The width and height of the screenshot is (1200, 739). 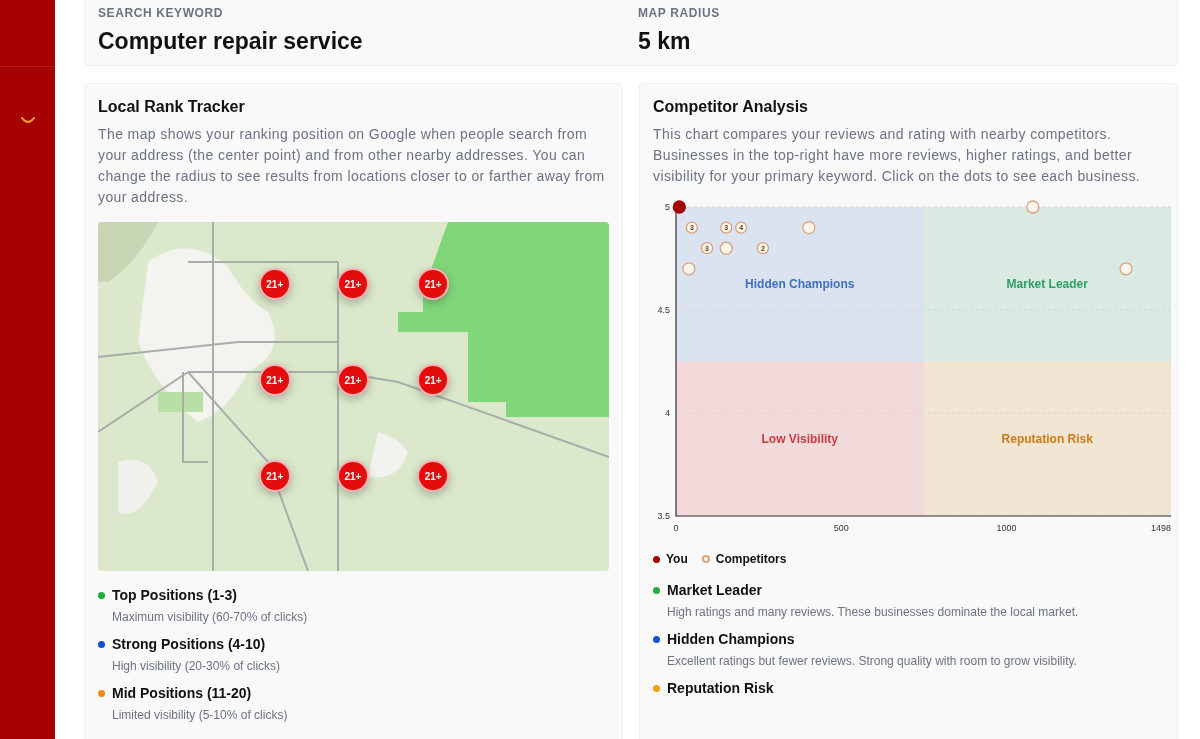 I want to click on field-label: SEARCH KEYWORD, so click(x=161, y=13).